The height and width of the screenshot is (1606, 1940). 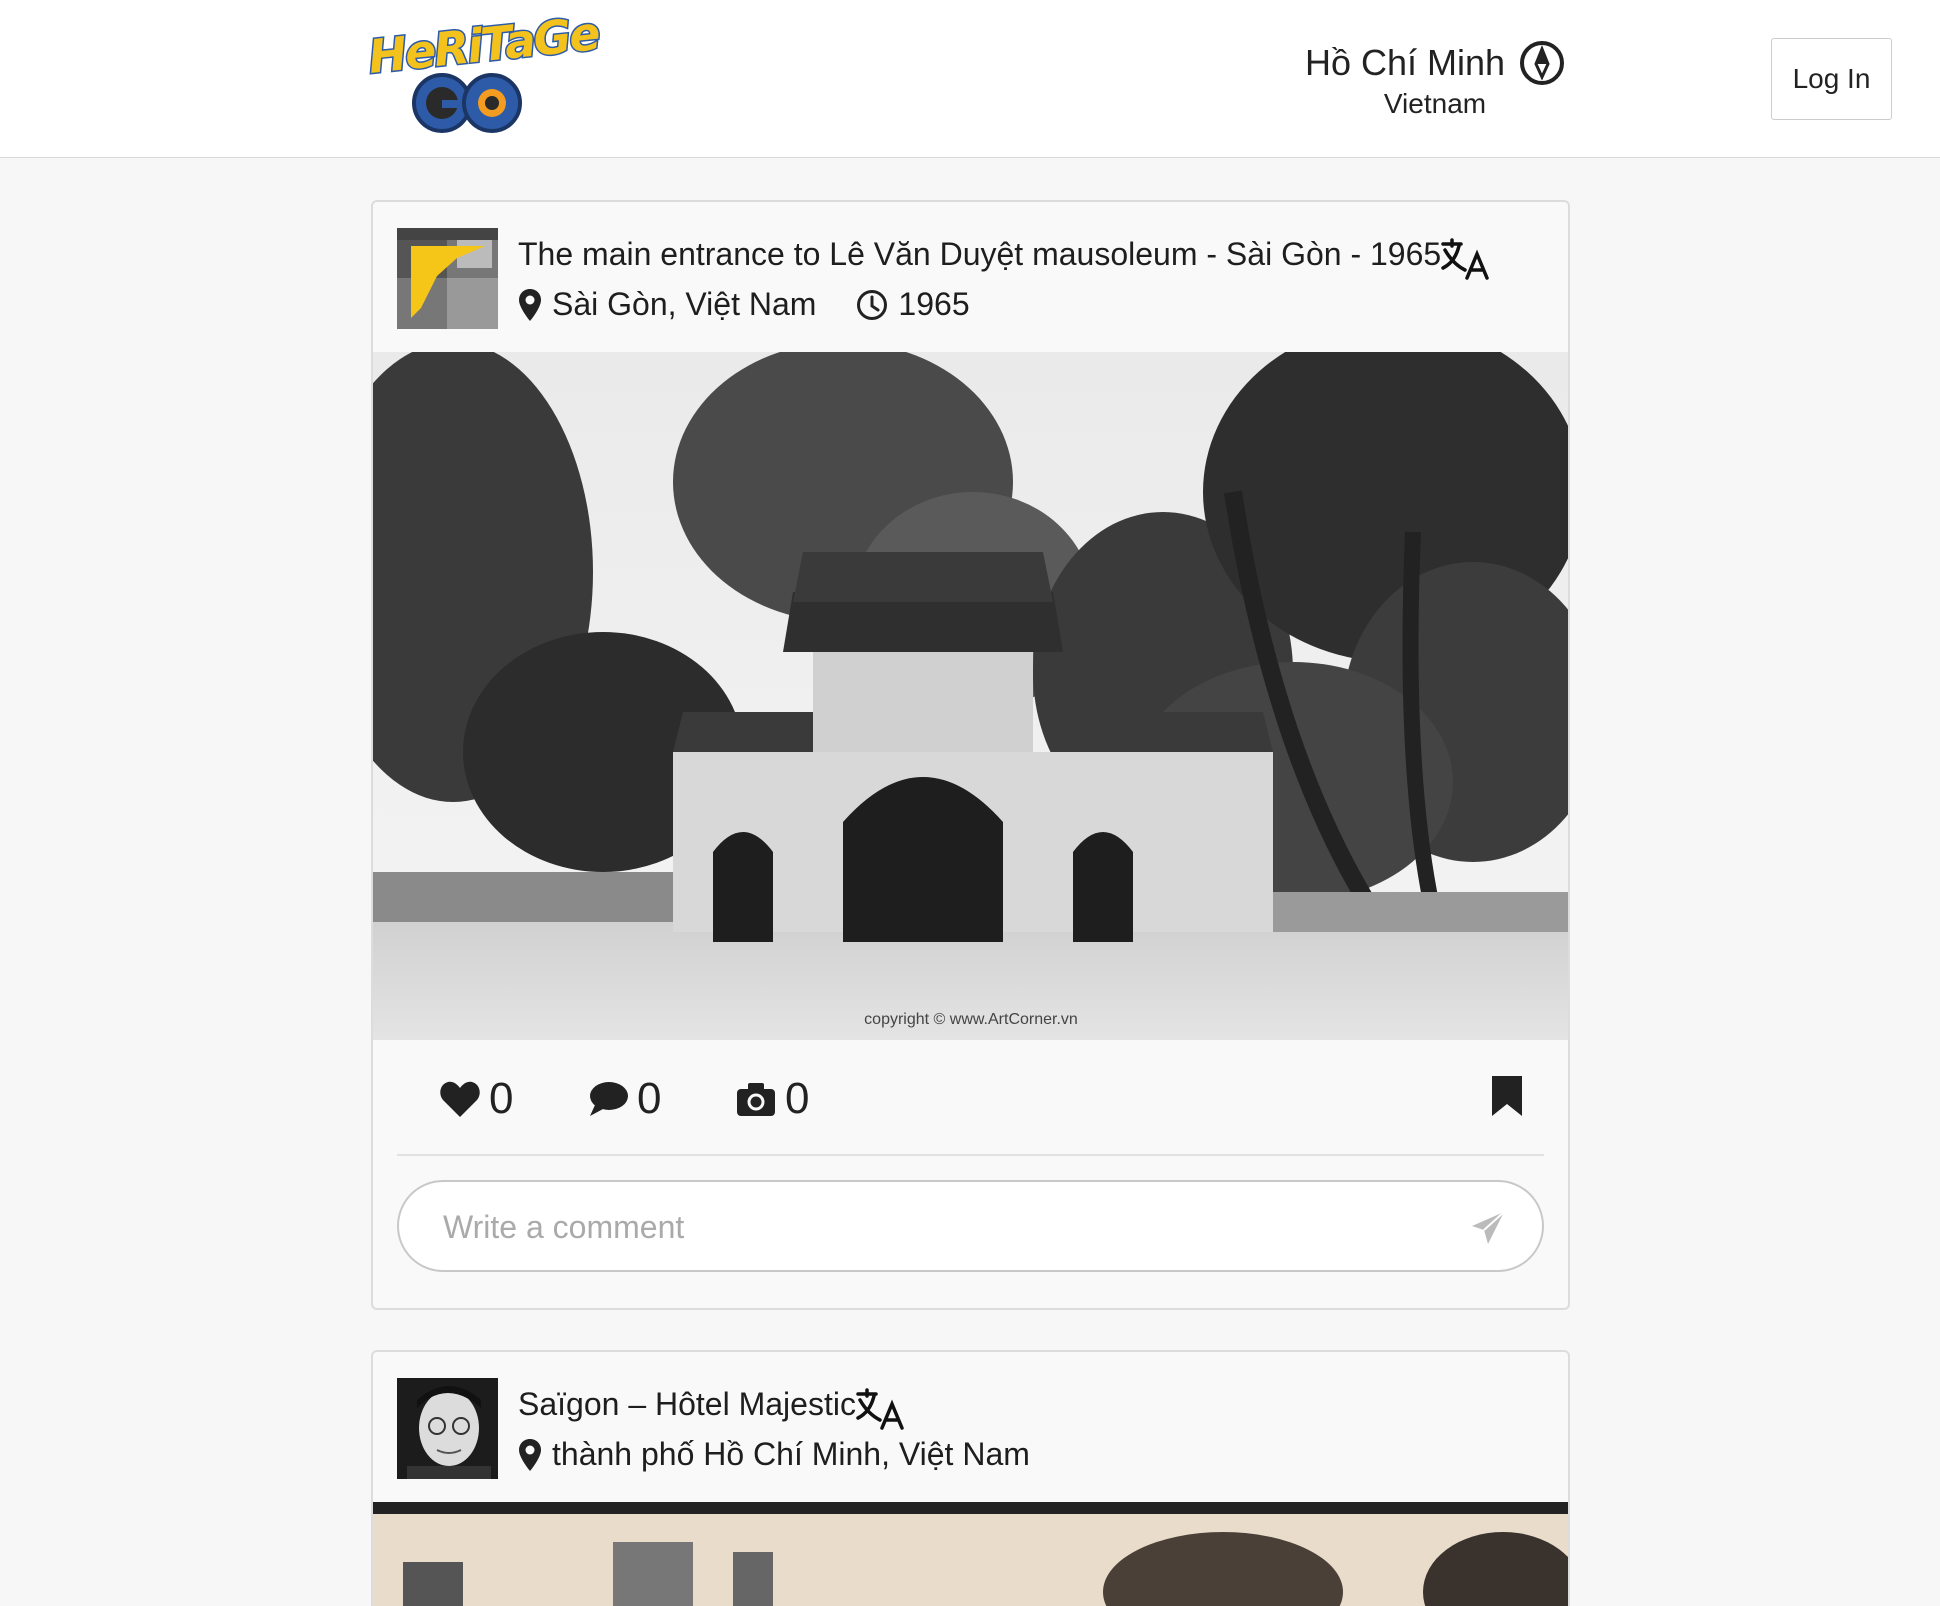 What do you see at coordinates (483, 71) in the screenshot?
I see `heritage-go-logo: HeRiTaGe` at bounding box center [483, 71].